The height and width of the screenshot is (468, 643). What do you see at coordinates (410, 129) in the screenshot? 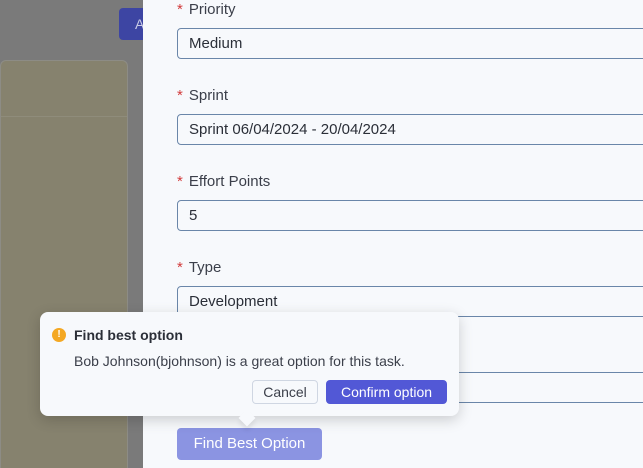
I see `sprint-select: Sprint 06/04/2024 - 20/04/2024` at bounding box center [410, 129].